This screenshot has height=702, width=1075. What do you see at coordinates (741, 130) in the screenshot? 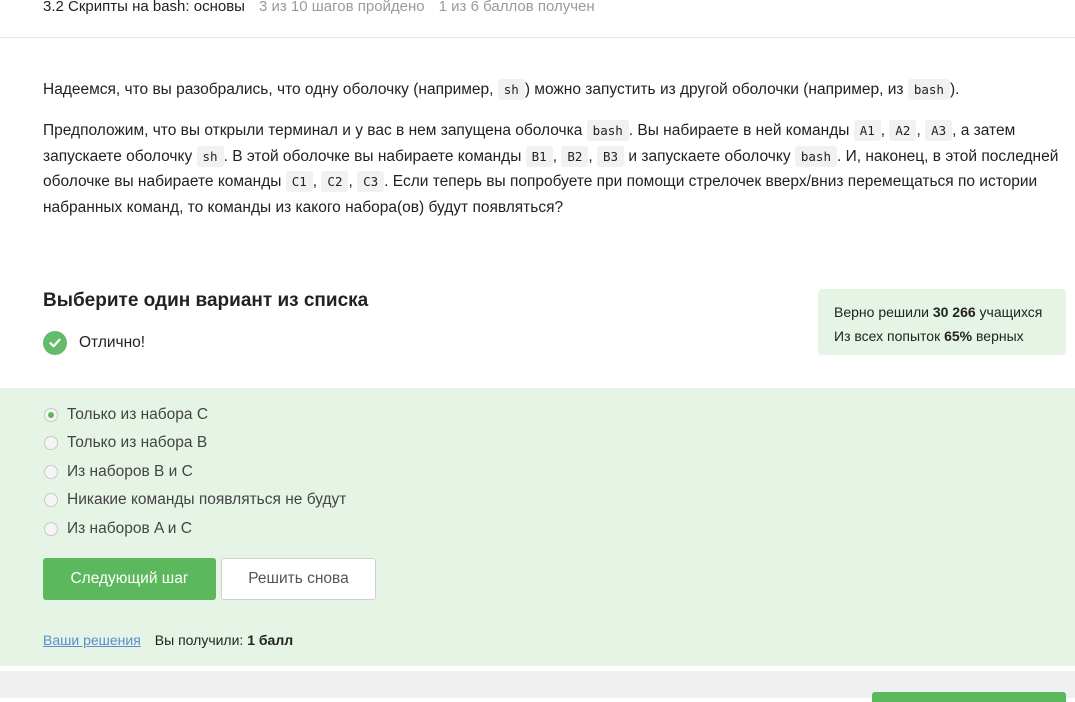
I see `text: . Вы набираете в ней команды` at bounding box center [741, 130].